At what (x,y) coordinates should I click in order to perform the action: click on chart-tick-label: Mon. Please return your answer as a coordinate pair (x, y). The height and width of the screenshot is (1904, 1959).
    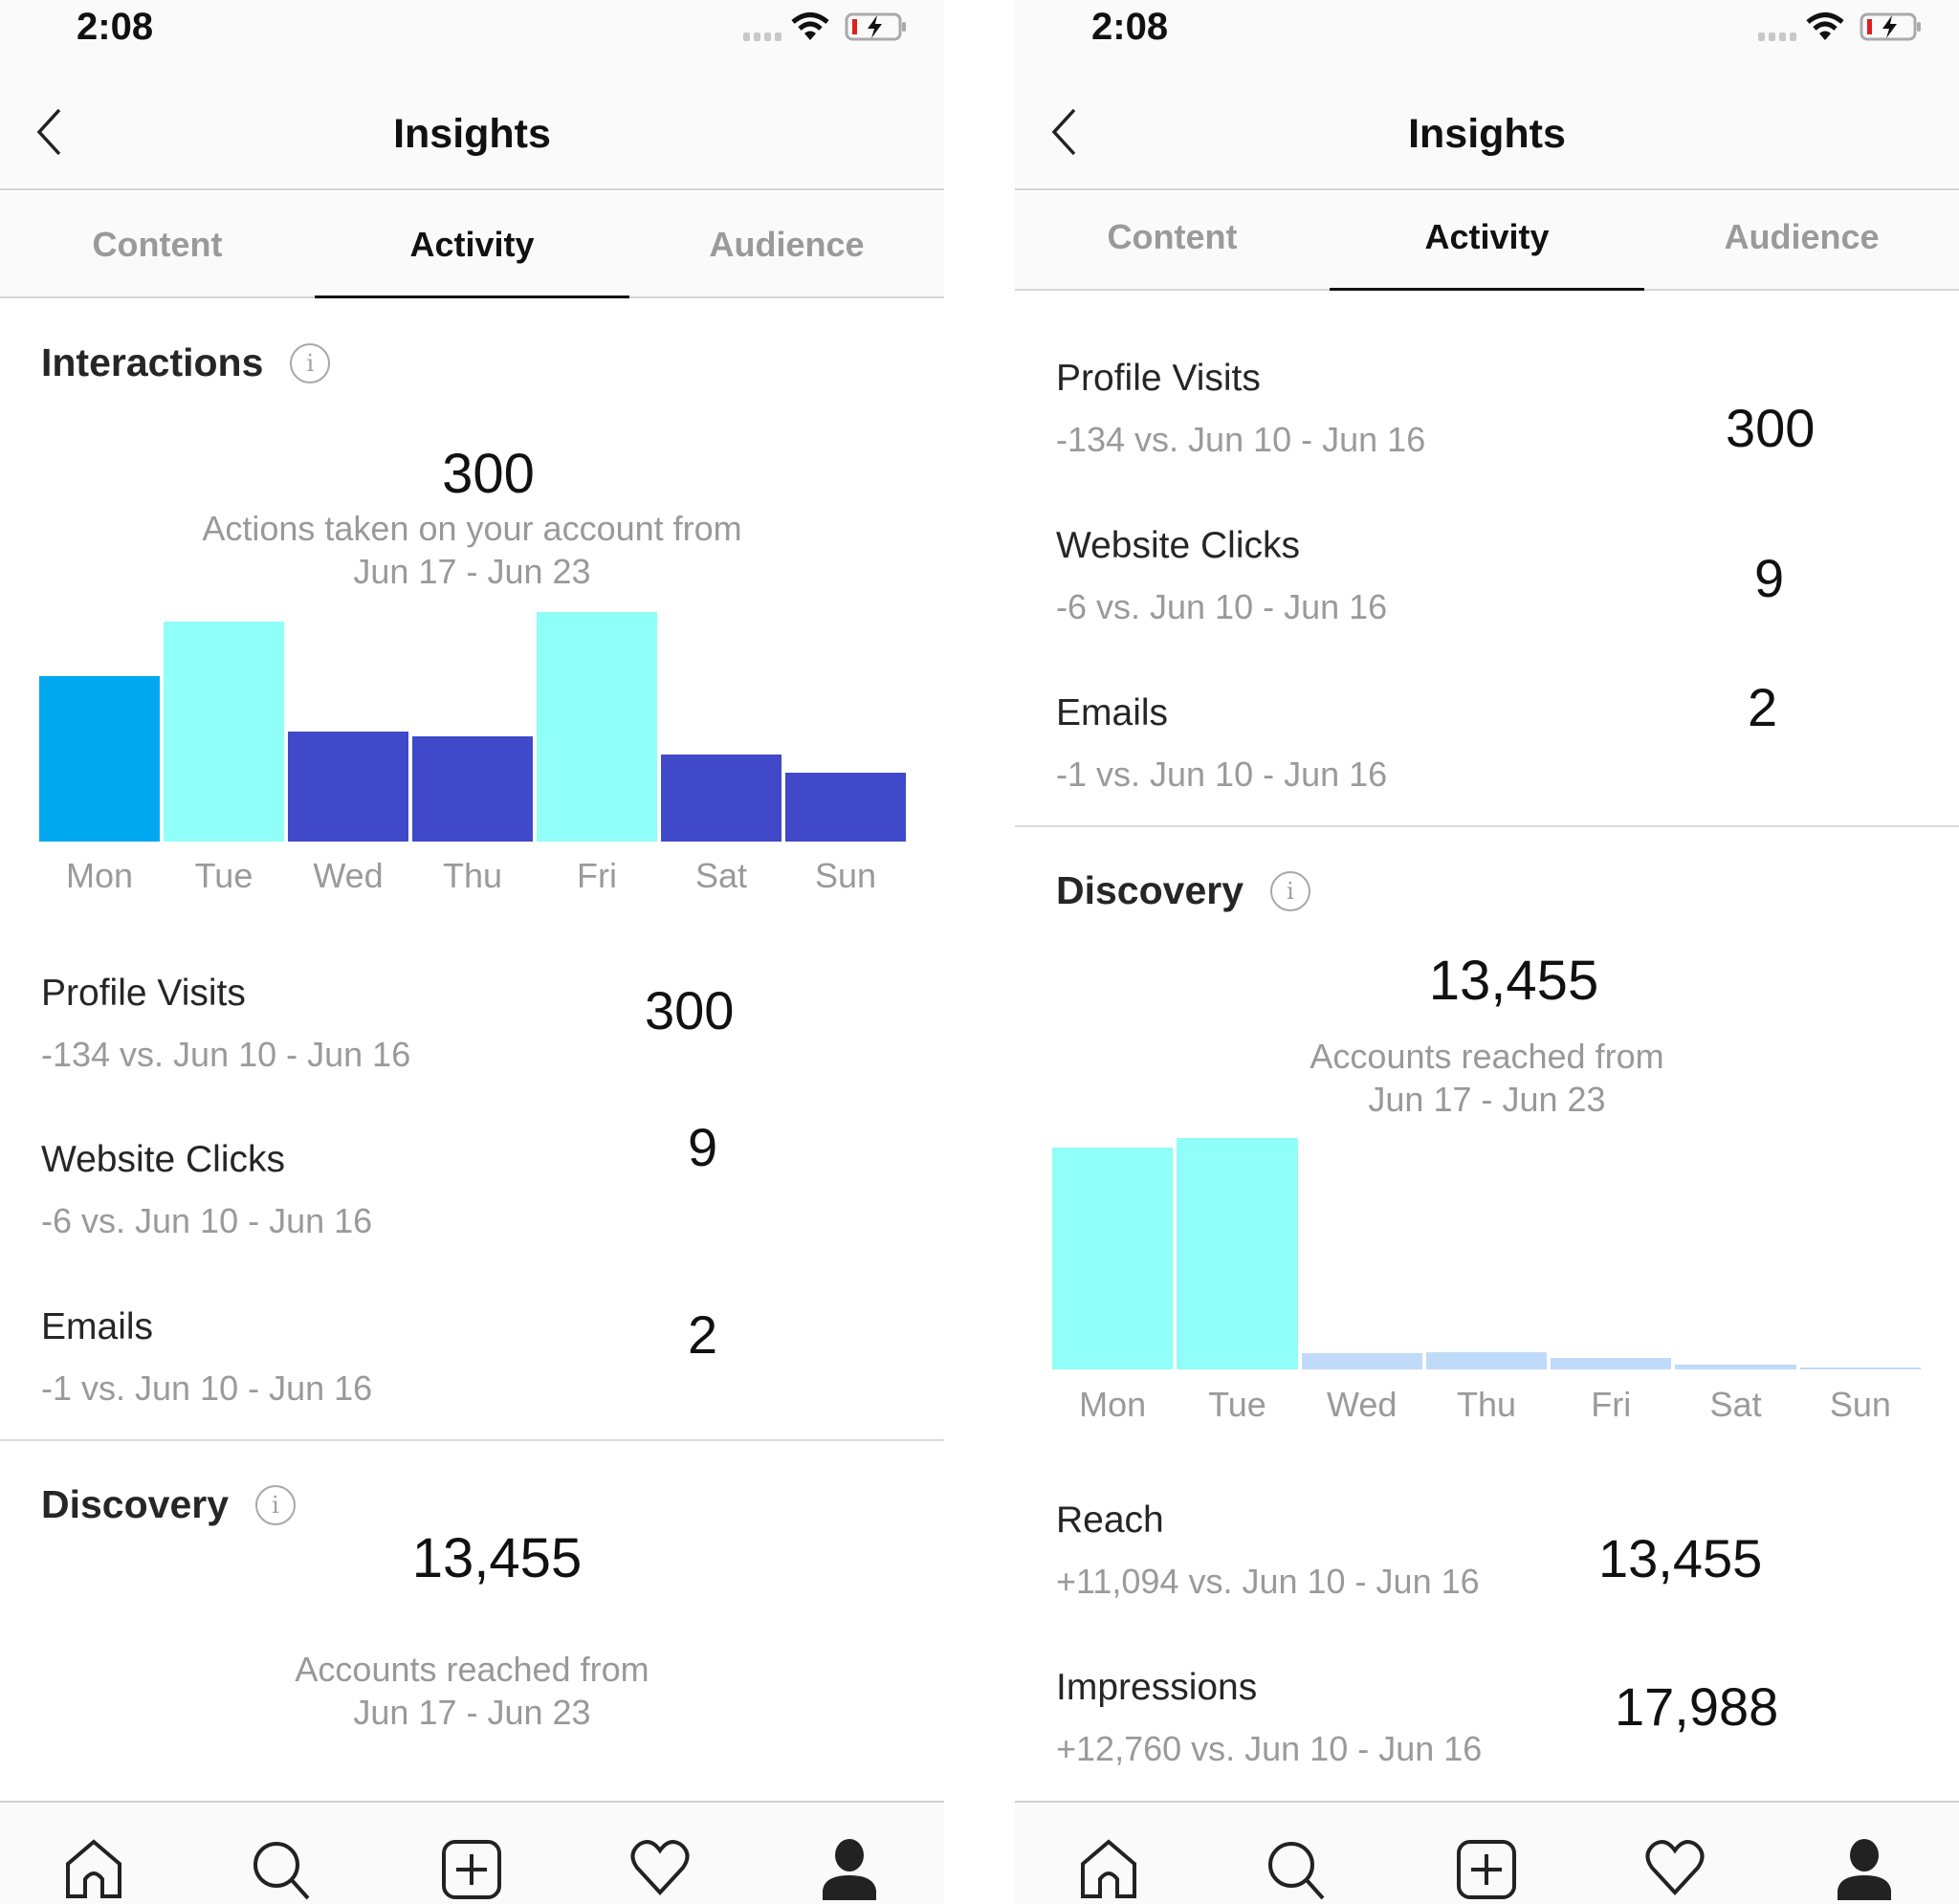
    Looking at the image, I should click on (1113, 1404).